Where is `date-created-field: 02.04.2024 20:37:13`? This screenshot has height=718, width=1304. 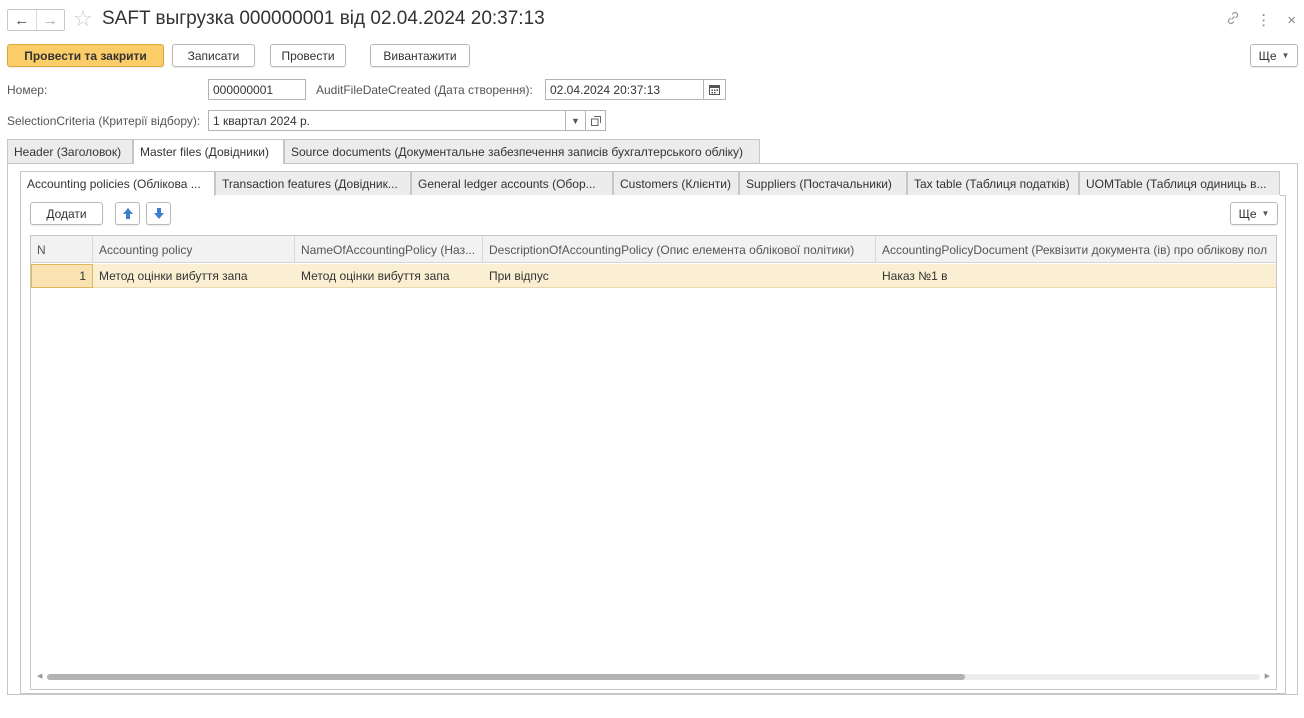 date-created-field: 02.04.2024 20:37:13 is located at coordinates (624, 89).